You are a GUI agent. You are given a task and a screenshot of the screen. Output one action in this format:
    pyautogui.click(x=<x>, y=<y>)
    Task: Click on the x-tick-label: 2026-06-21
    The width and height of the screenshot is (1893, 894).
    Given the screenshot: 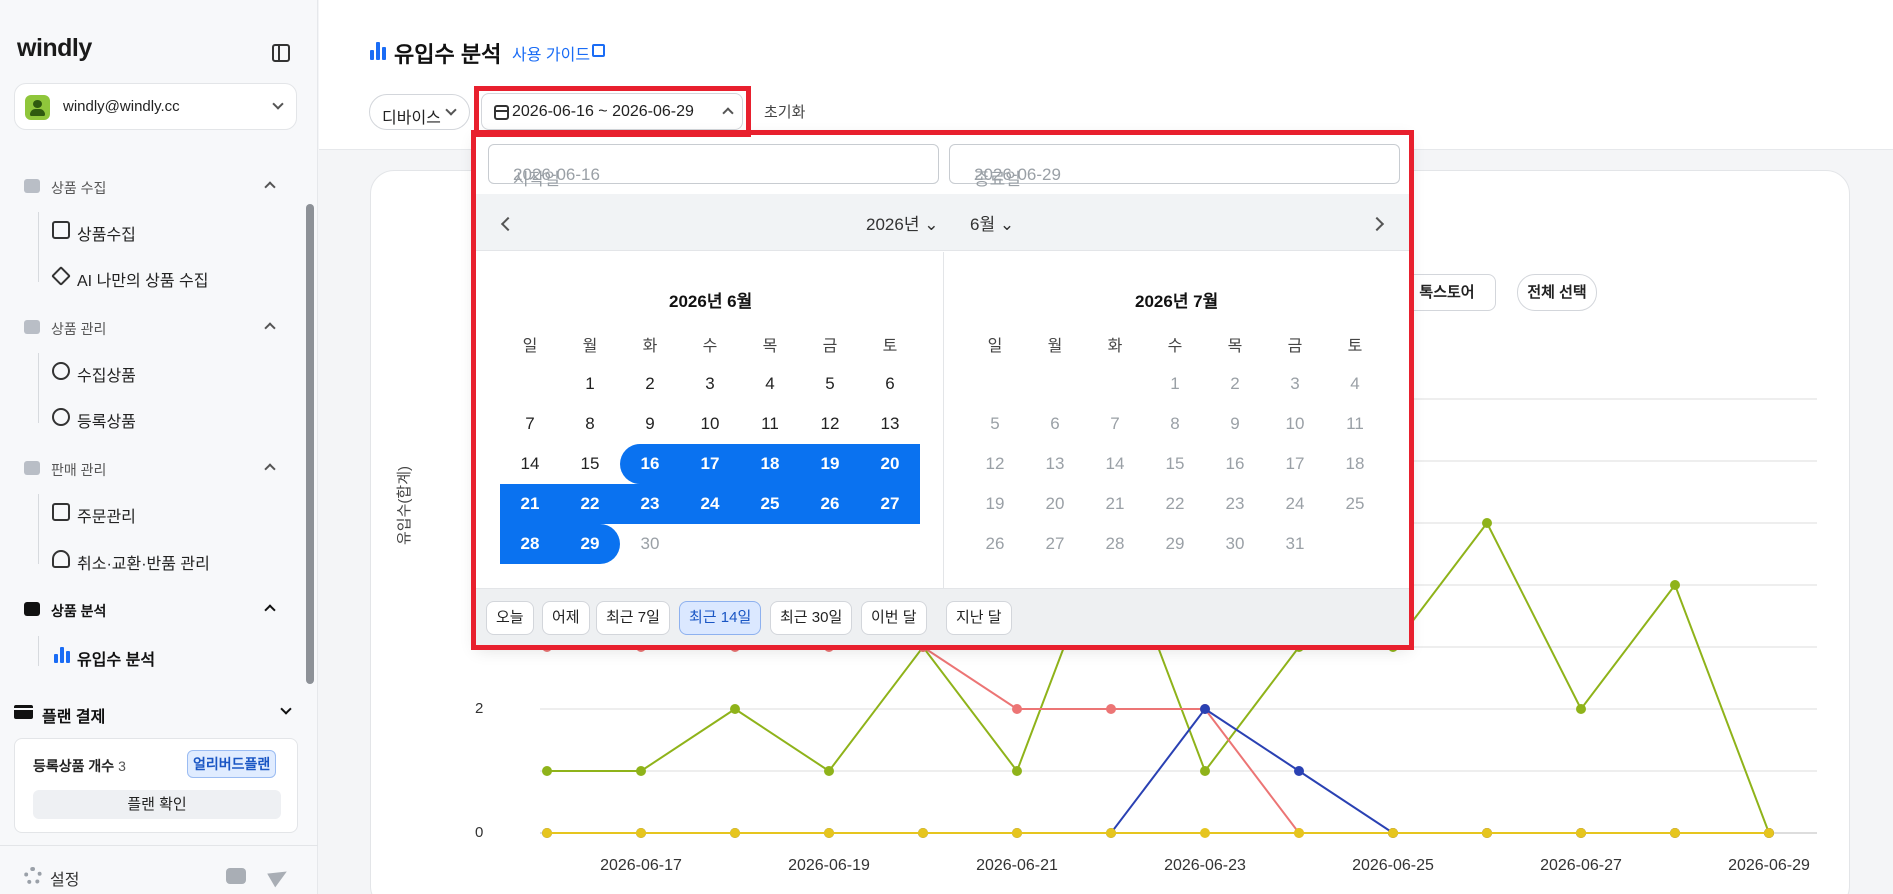 What is the action you would take?
    pyautogui.click(x=1017, y=865)
    